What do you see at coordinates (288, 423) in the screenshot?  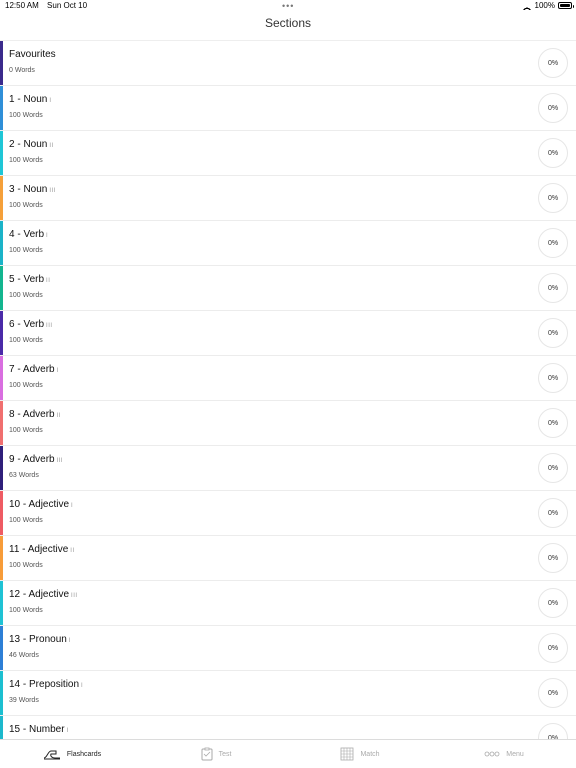 I see `section-row: 8 - Adverb II 100 Words 0%` at bounding box center [288, 423].